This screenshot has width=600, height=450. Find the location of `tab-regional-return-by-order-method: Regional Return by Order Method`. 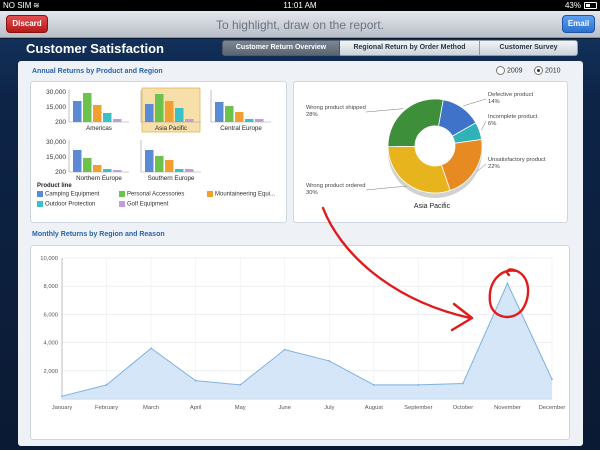

tab-regional-return-by-order-method: Regional Return by Order Method is located at coordinates (410, 48).